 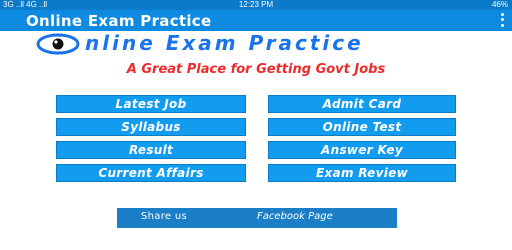 What do you see at coordinates (164, 216) in the screenshot?
I see `share-us-button: Share us` at bounding box center [164, 216].